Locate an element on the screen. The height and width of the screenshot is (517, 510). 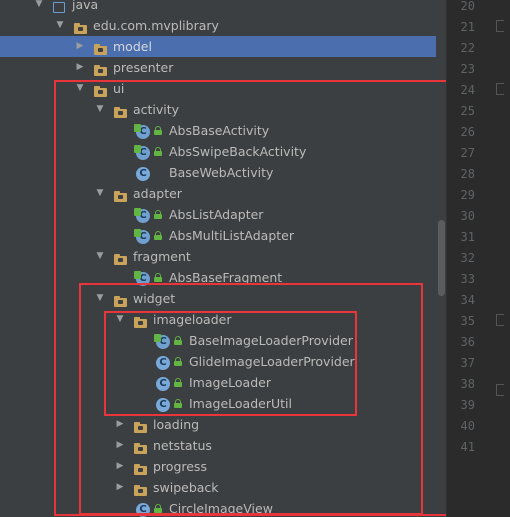
tree-item-label: ui is located at coordinates (119, 88).